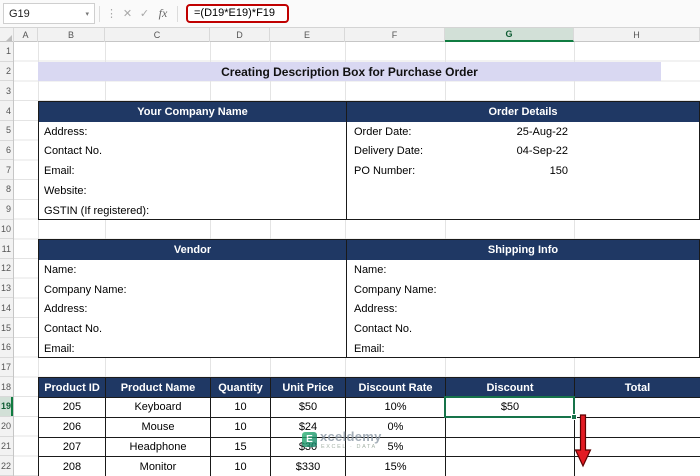 Image resolution: width=700 pixels, height=476 pixels. I want to click on row-header-21: 21, so click(6, 447).